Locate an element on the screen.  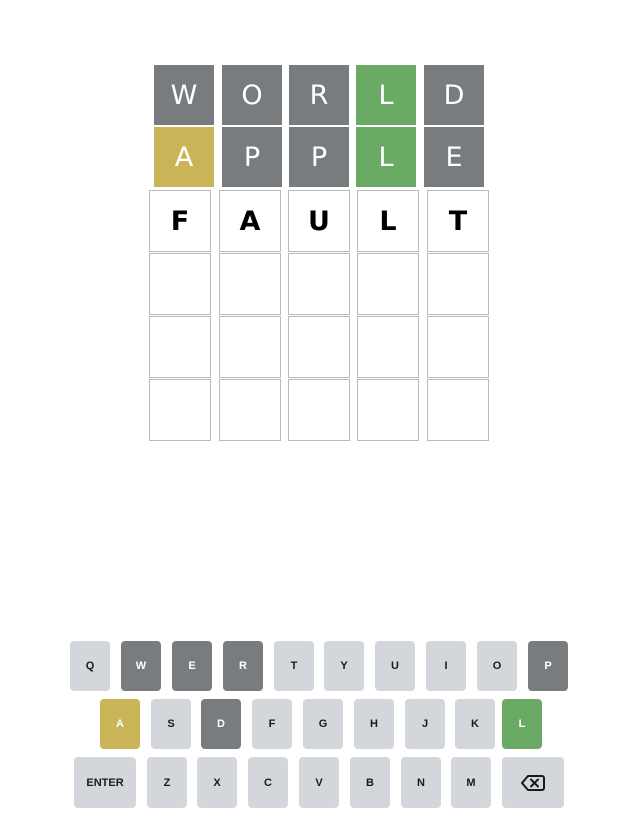
tile-absent: W is located at coordinates (184, 95).